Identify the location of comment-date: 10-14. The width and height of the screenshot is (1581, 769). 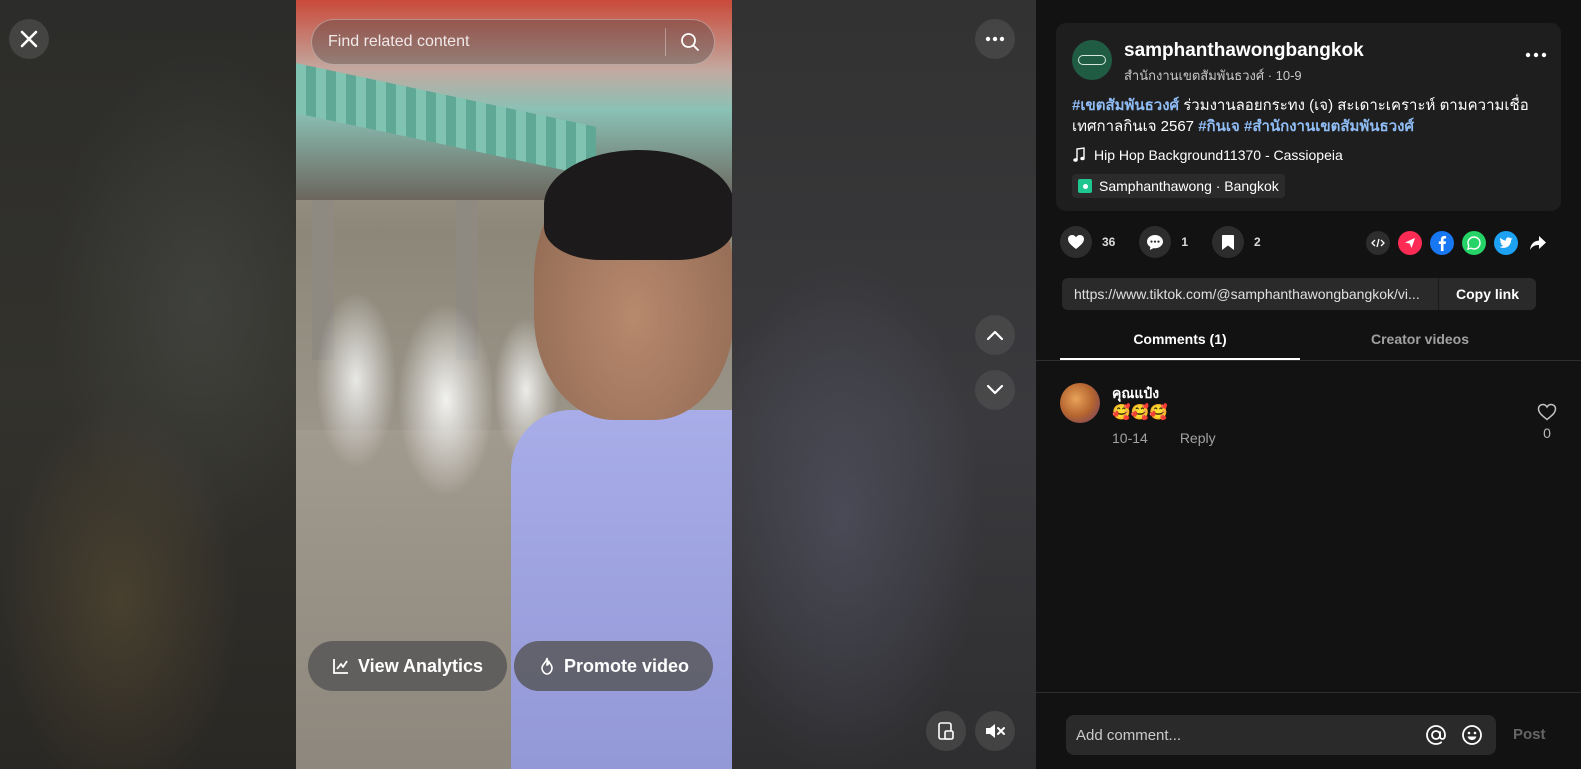
(1130, 438).